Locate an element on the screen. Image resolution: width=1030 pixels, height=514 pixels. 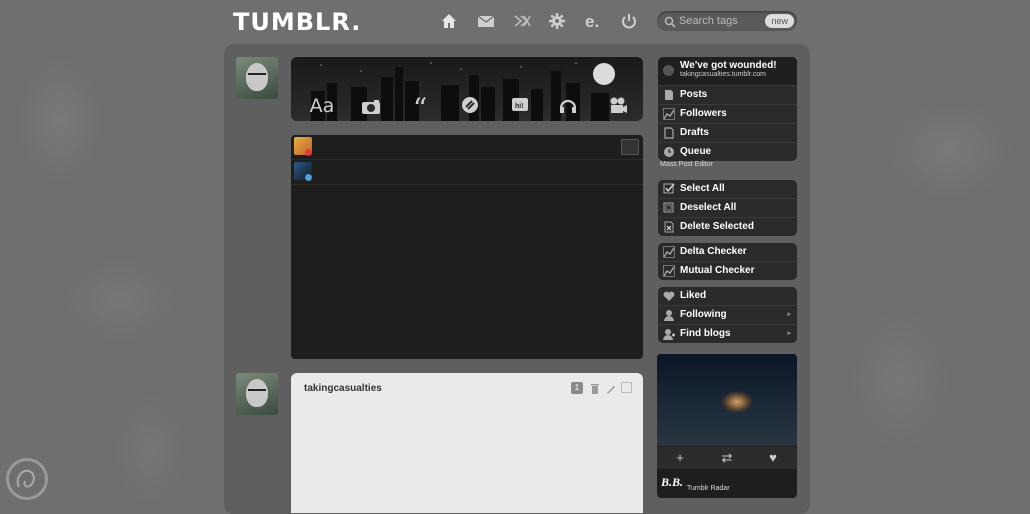
svg-text: e. is located at coordinates (592, 21).